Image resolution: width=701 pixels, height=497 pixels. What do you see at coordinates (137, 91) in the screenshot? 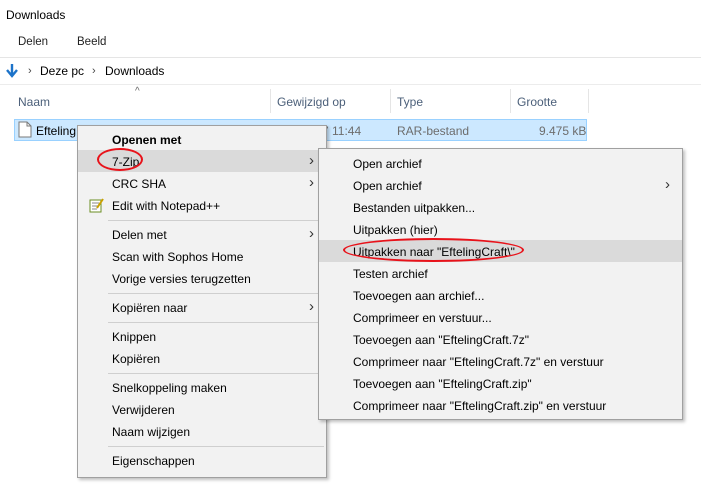
I see `sort-up-icon: ^` at bounding box center [137, 91].